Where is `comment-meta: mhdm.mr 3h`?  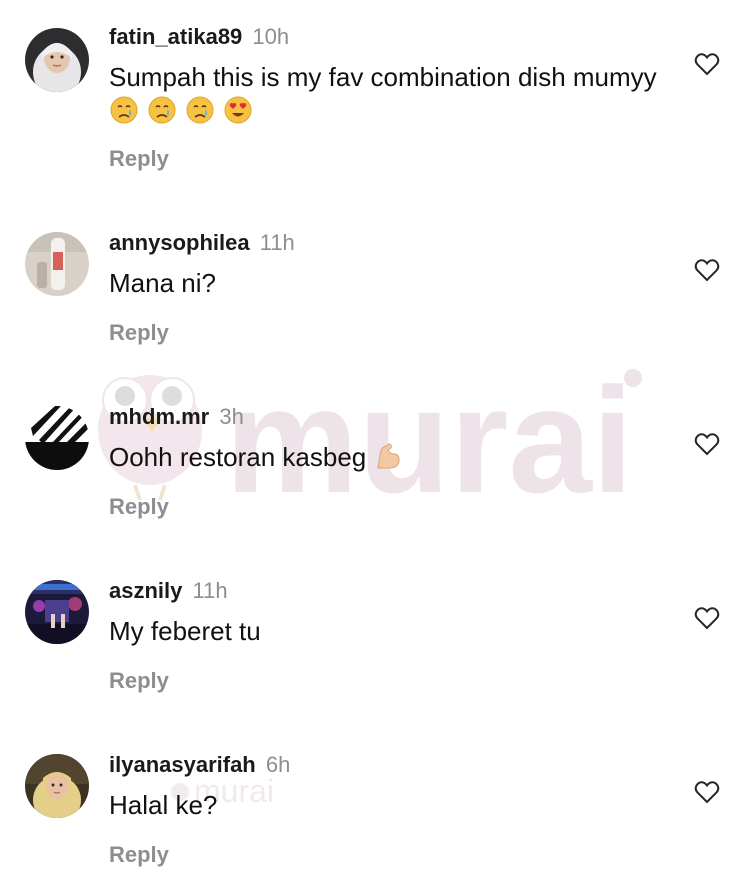
comment-meta: mhdm.mr 3h is located at coordinates (176, 417).